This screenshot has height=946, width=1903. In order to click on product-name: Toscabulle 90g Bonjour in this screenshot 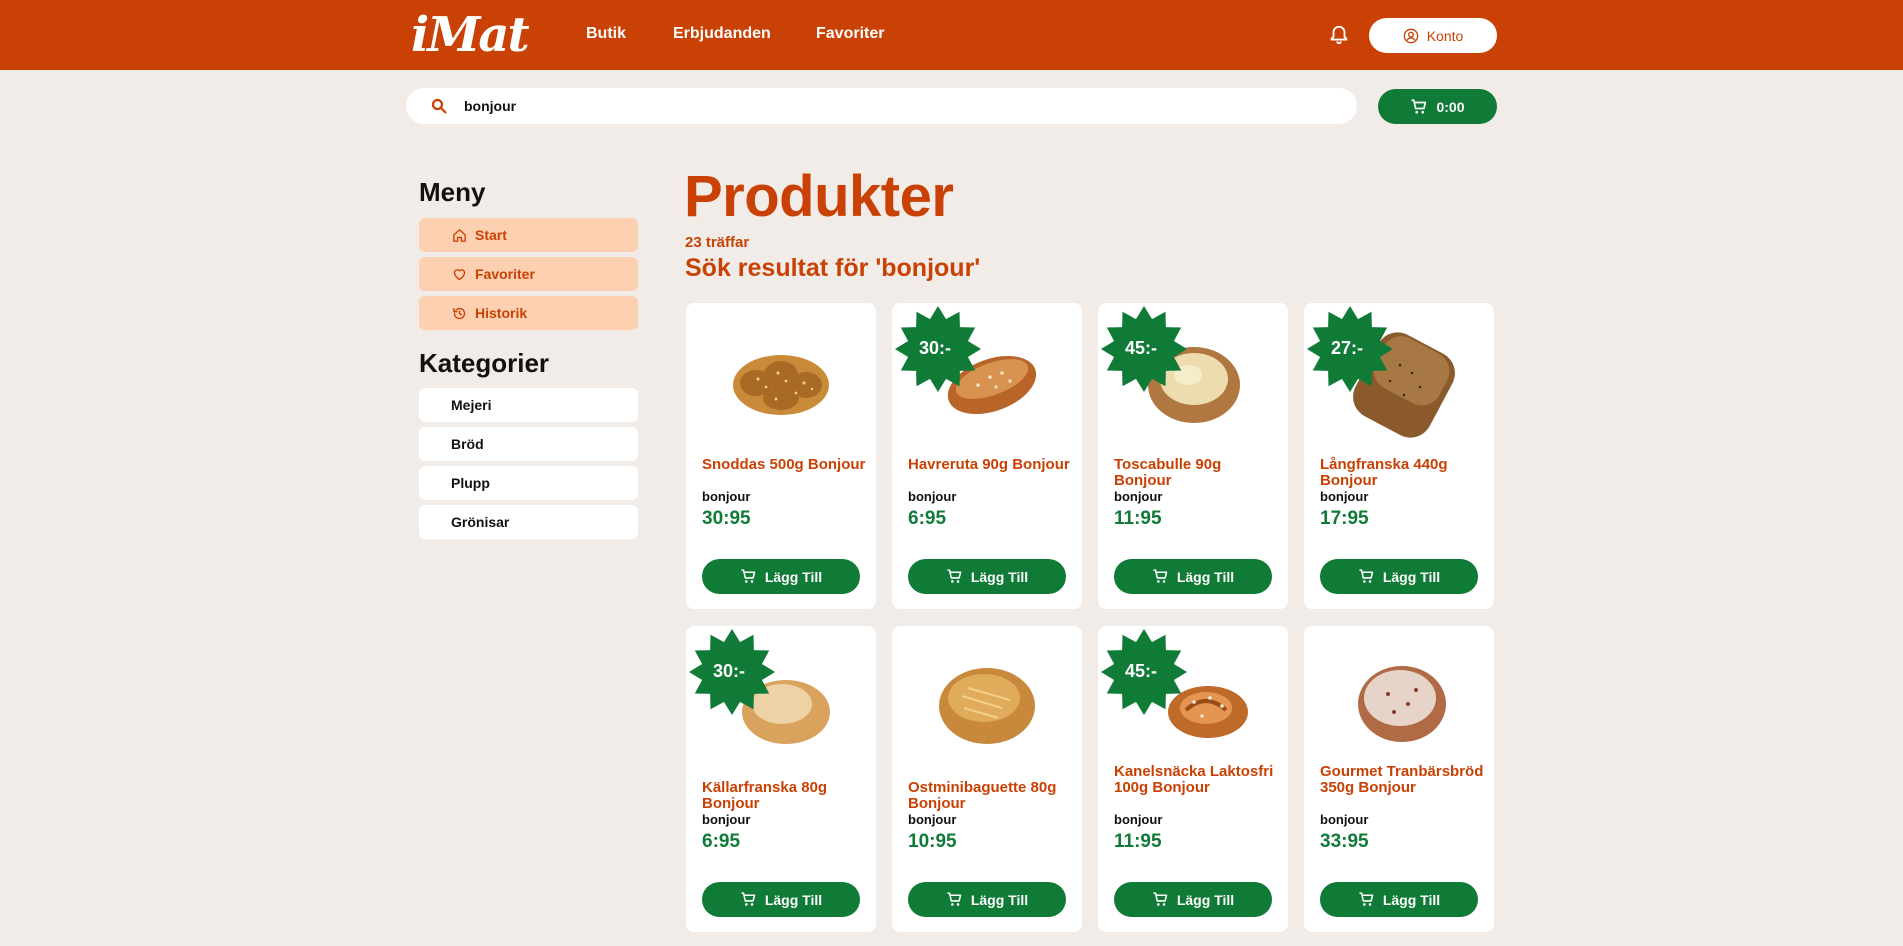, I will do `click(1198, 473)`.